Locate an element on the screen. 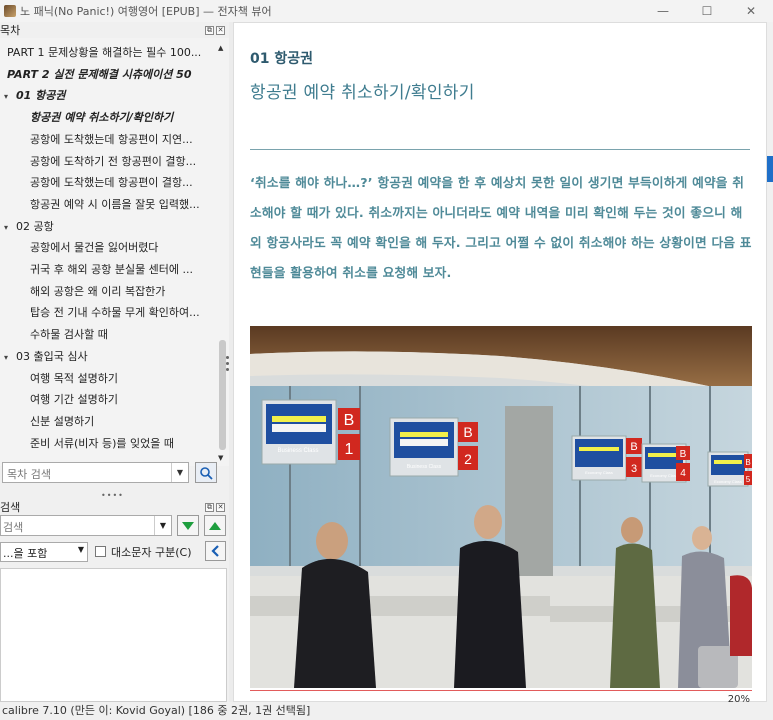 This screenshot has width=773, height=720. splitter-handle-icon is located at coordinates (227, 363).